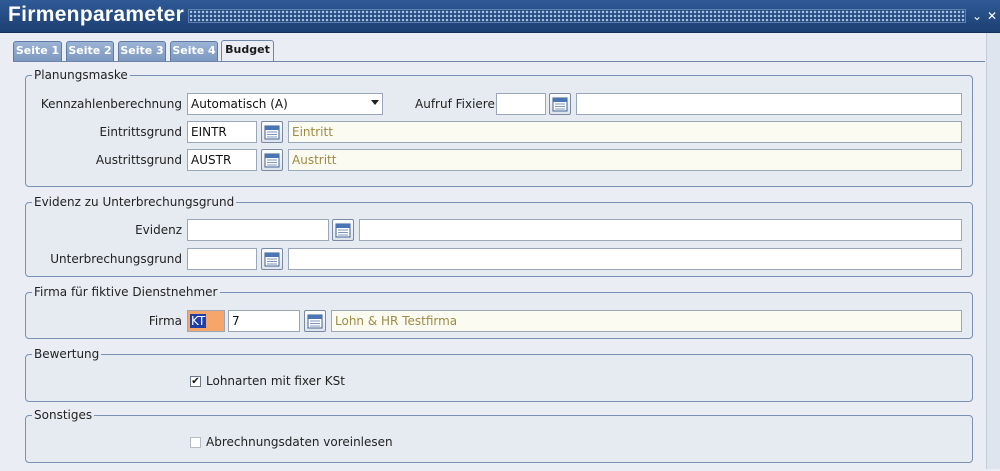 This screenshot has height=471, width=1000. I want to click on firma-label: Firma, so click(165, 321).